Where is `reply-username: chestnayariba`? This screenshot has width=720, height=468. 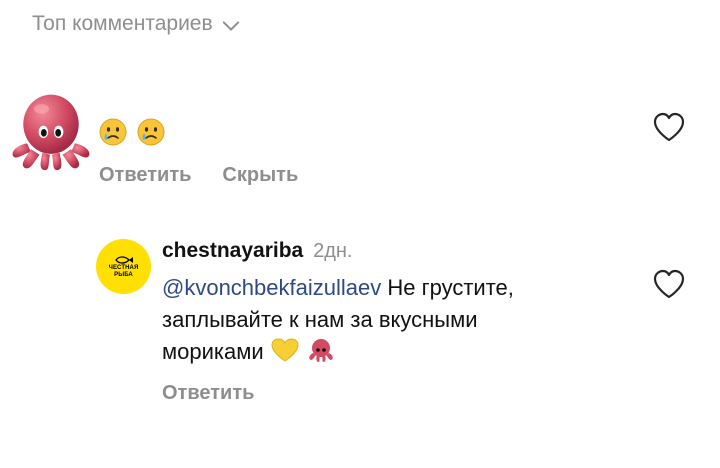
reply-username: chestnayariba is located at coordinates (232, 250).